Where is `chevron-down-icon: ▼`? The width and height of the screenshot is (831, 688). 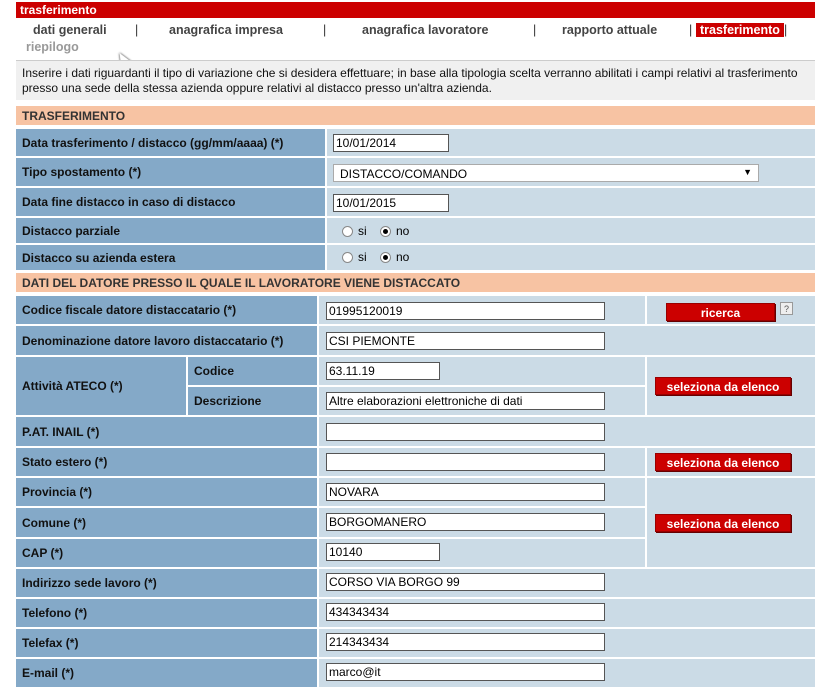
chevron-down-icon: ▼ is located at coordinates (747, 172).